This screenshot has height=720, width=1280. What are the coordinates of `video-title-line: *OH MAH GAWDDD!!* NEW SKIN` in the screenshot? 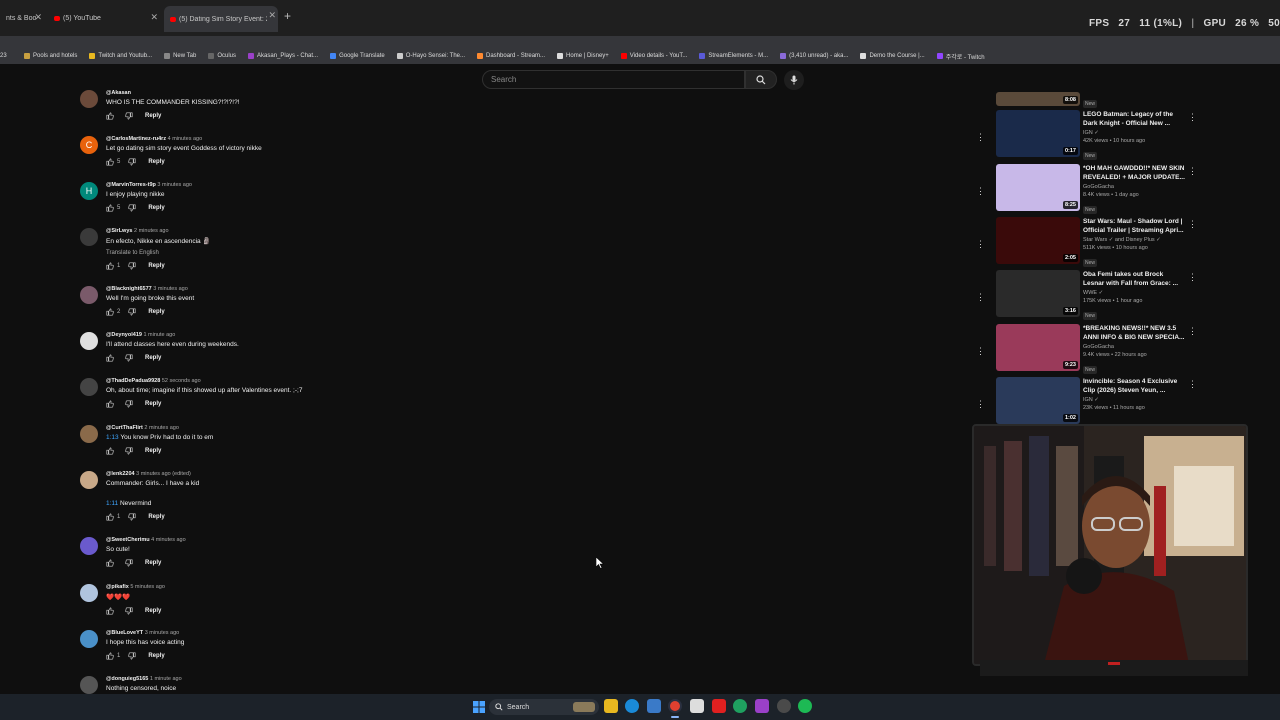 It's located at (1135, 168).